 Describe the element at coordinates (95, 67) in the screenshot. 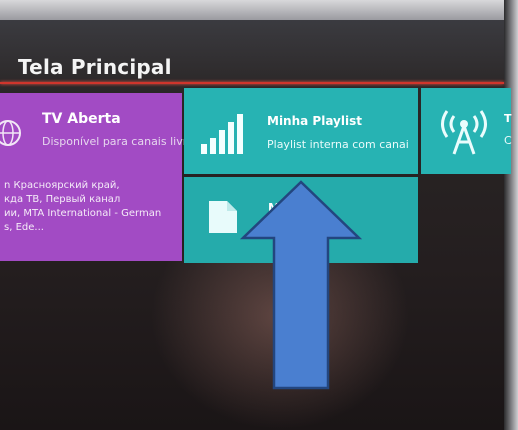

I see `page-title: Tela Principal` at that location.